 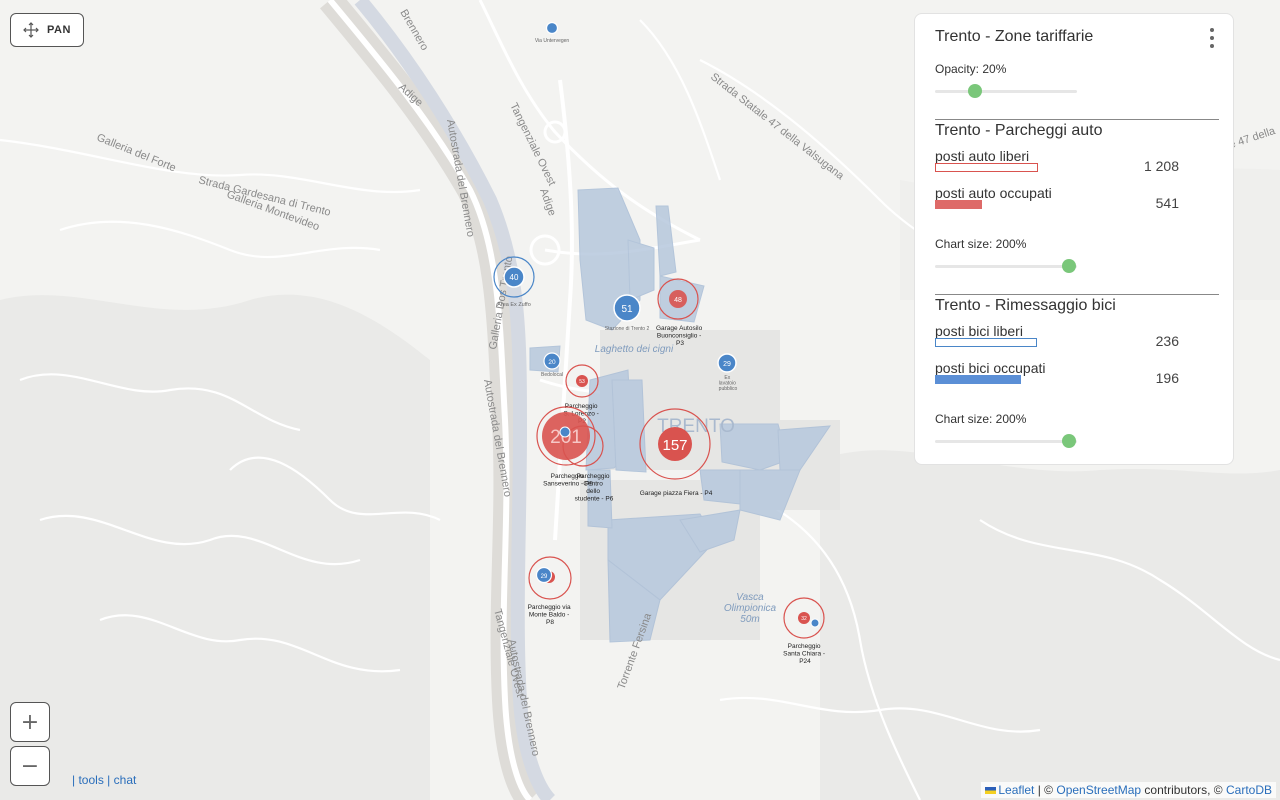 I want to click on marker-label: Stazione di Trento 2, so click(x=627, y=329).